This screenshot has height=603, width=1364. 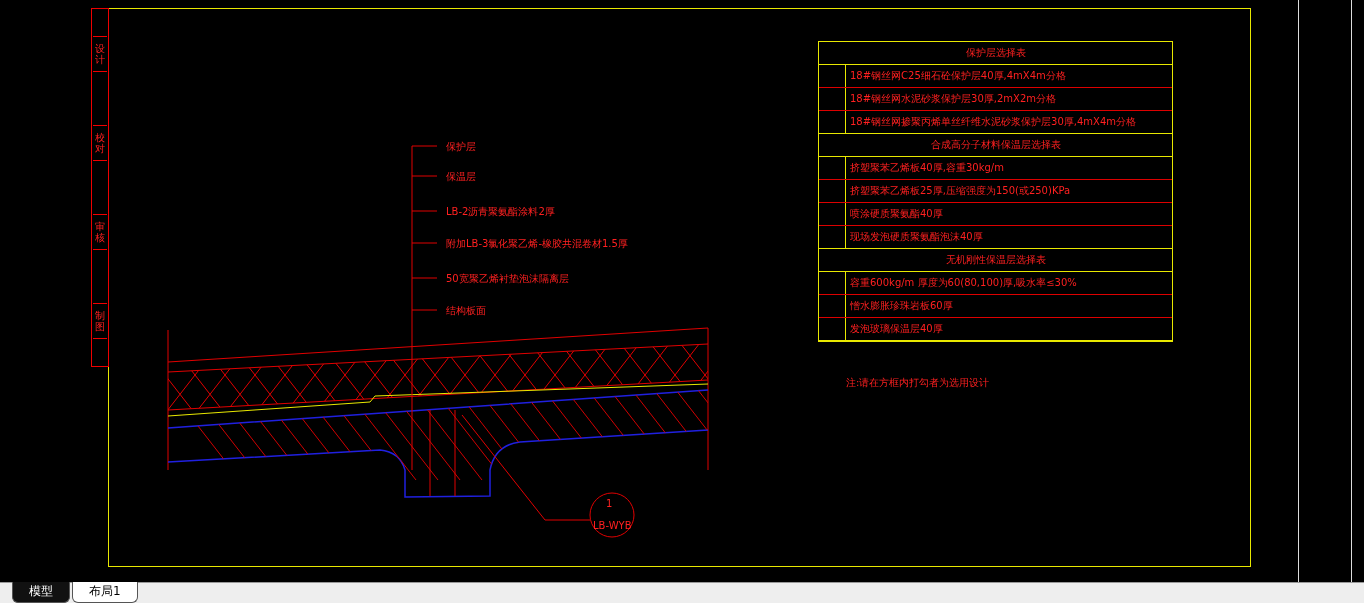 What do you see at coordinates (960, 191) in the screenshot?
I see `table-cell-text: 挤塑聚苯乙烯板25厚,压缩强度为150(或250)KPa` at bounding box center [960, 191].